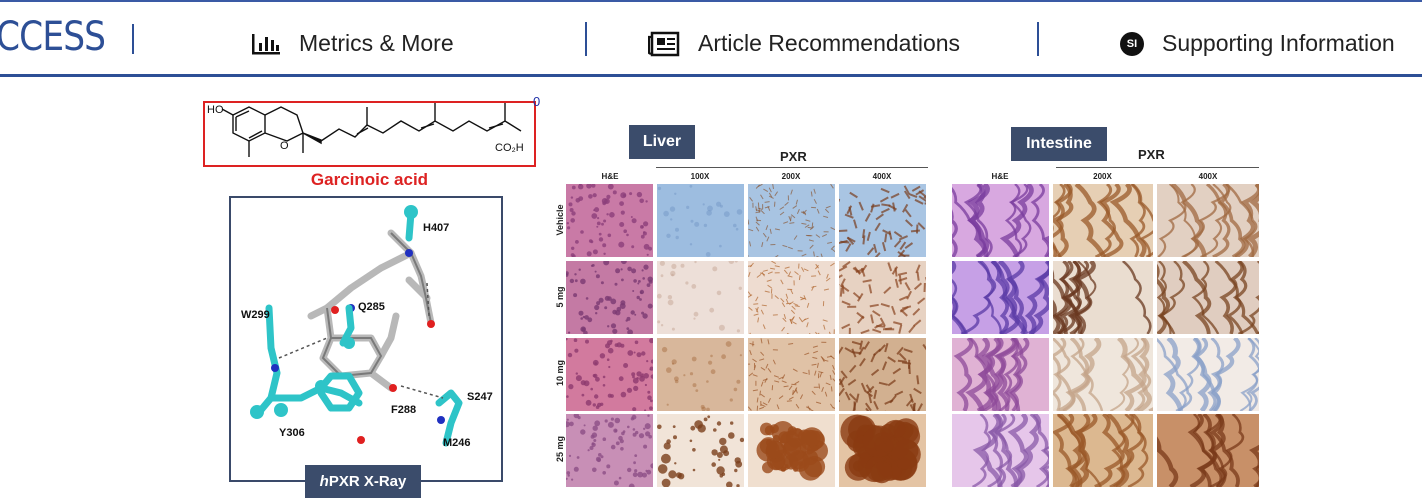  Describe the element at coordinates (1059, 144) in the screenshot. I see `intestine-title: Intestine` at that location.